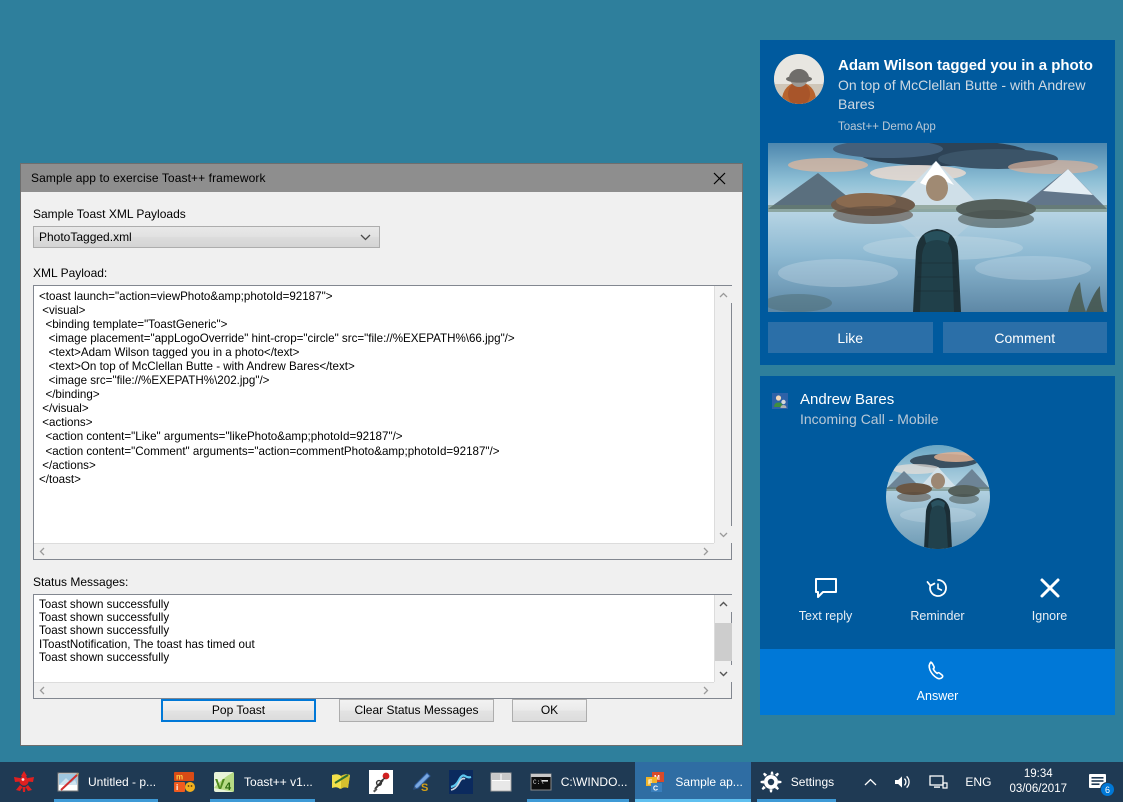  I want to click on network-icon, so click(939, 782).